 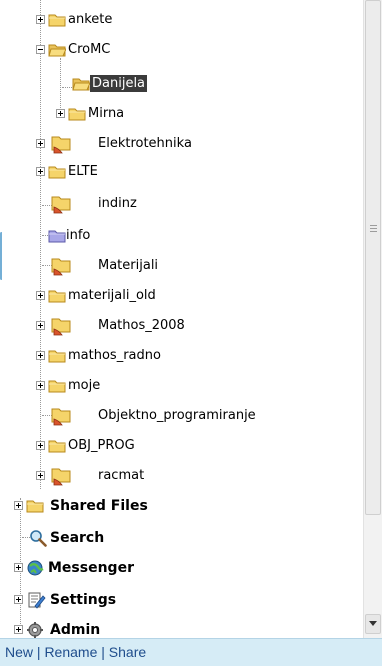 What do you see at coordinates (117, 203) in the screenshot?
I see `tree-item-label: indinz` at bounding box center [117, 203].